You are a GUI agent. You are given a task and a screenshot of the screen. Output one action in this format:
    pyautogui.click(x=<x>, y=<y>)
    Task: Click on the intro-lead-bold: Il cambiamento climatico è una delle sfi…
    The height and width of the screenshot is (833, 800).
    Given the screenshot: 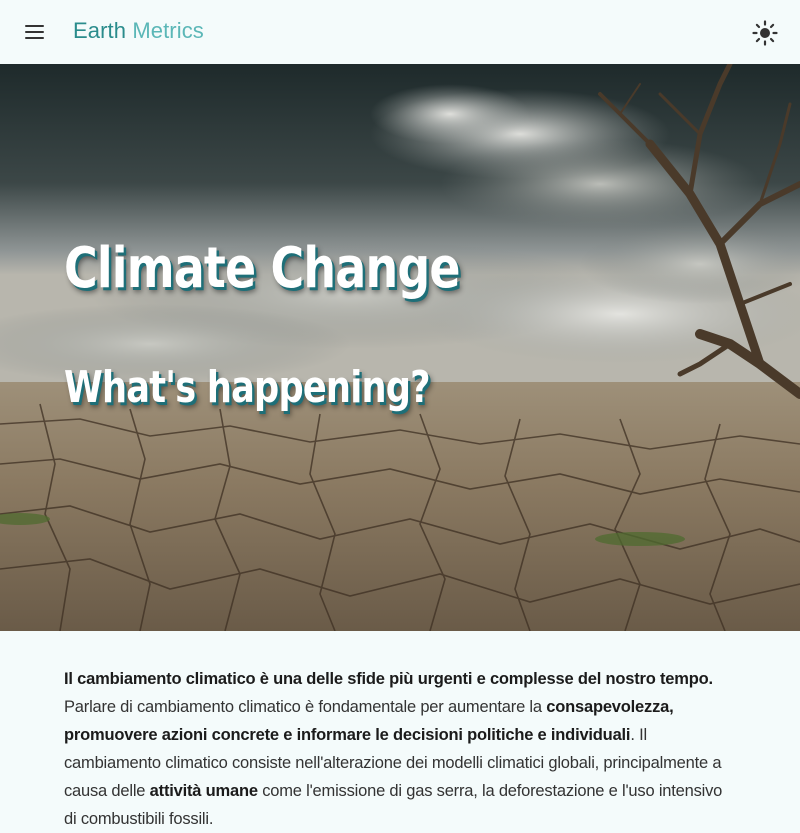 What is the action you would take?
    pyautogui.click(x=388, y=679)
    